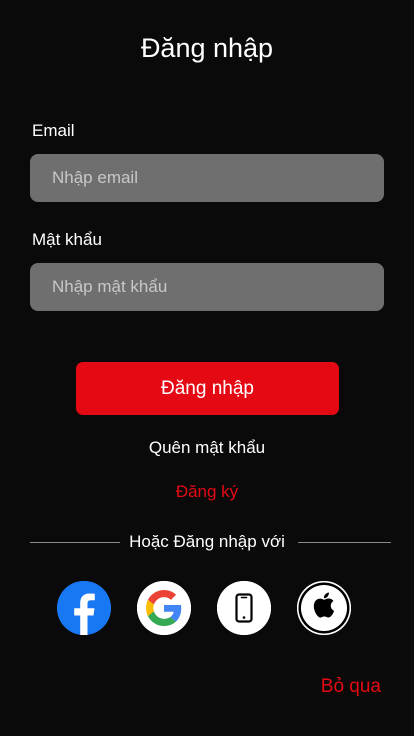 The height and width of the screenshot is (736, 414). Describe the element at coordinates (53, 130) in the screenshot. I see `email-label: Email` at that location.